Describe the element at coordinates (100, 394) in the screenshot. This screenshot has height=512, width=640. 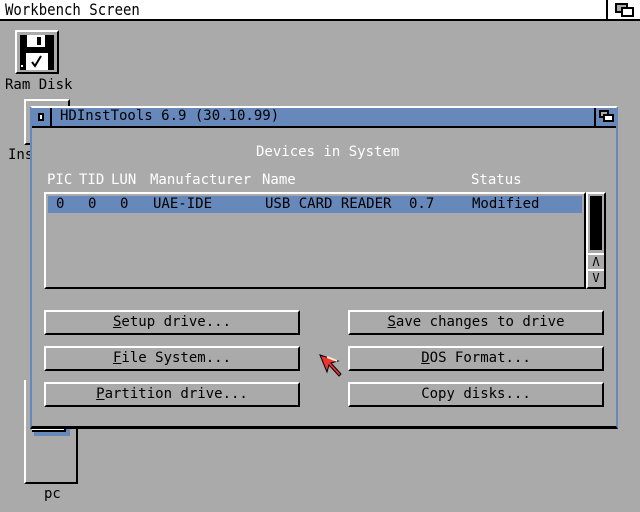
I see `shortcut-key: P` at that location.